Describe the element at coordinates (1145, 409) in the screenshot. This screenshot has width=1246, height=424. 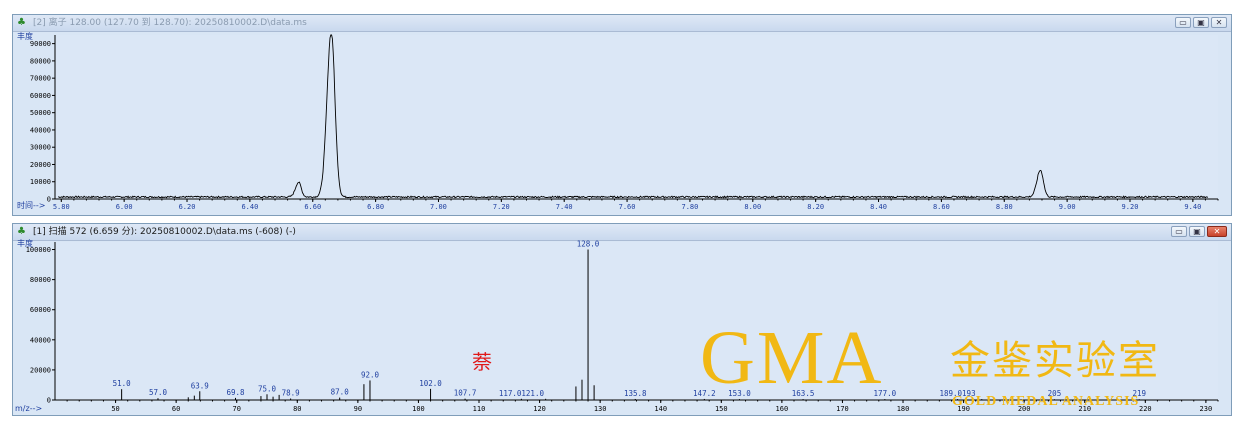
I see `x-tick-label: 220` at that location.